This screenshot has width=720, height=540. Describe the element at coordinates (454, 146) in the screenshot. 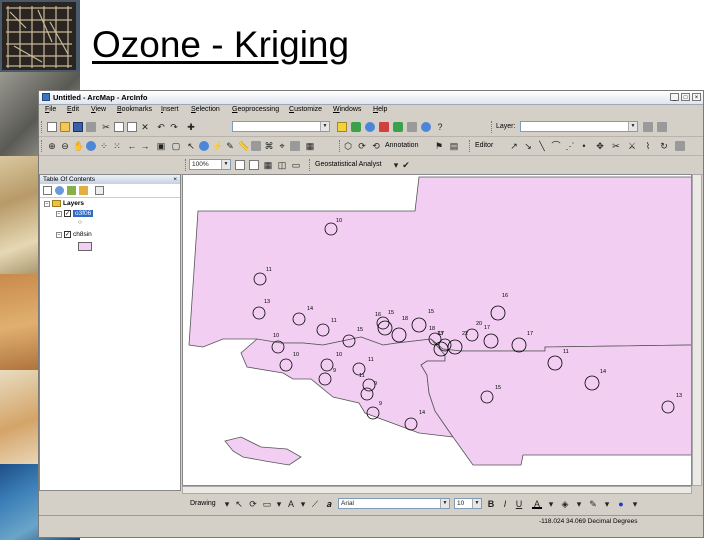

I see `label-manager-icon: ▤` at that location.